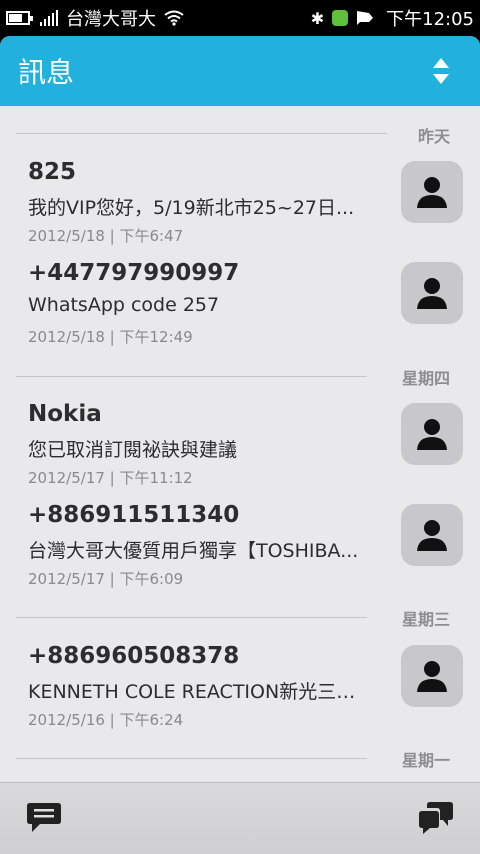 The image size is (480, 854). What do you see at coordinates (317, 18) in the screenshot?
I see `bluetooth-icon: ✱` at bounding box center [317, 18].